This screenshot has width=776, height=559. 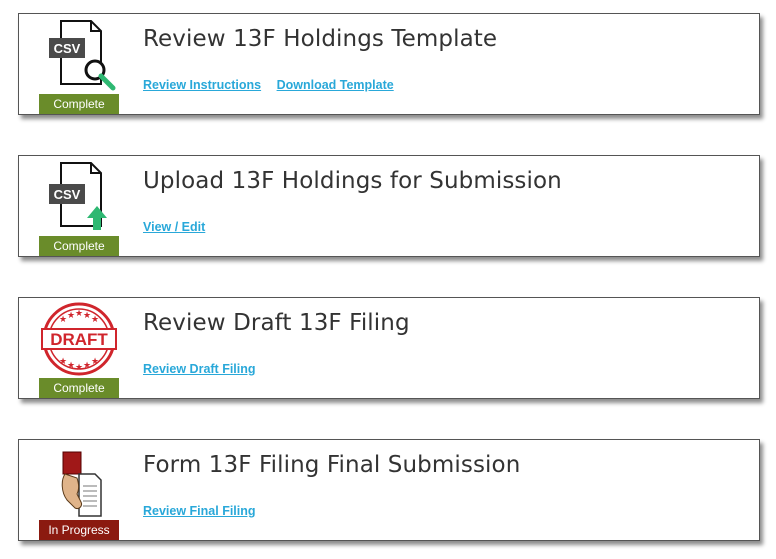 What do you see at coordinates (335, 85) in the screenshot?
I see `download-template-link: Download Template` at bounding box center [335, 85].